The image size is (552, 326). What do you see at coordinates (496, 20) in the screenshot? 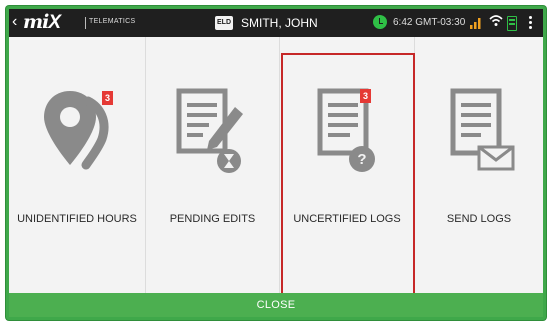
I see `wifi-icon` at bounding box center [496, 20].